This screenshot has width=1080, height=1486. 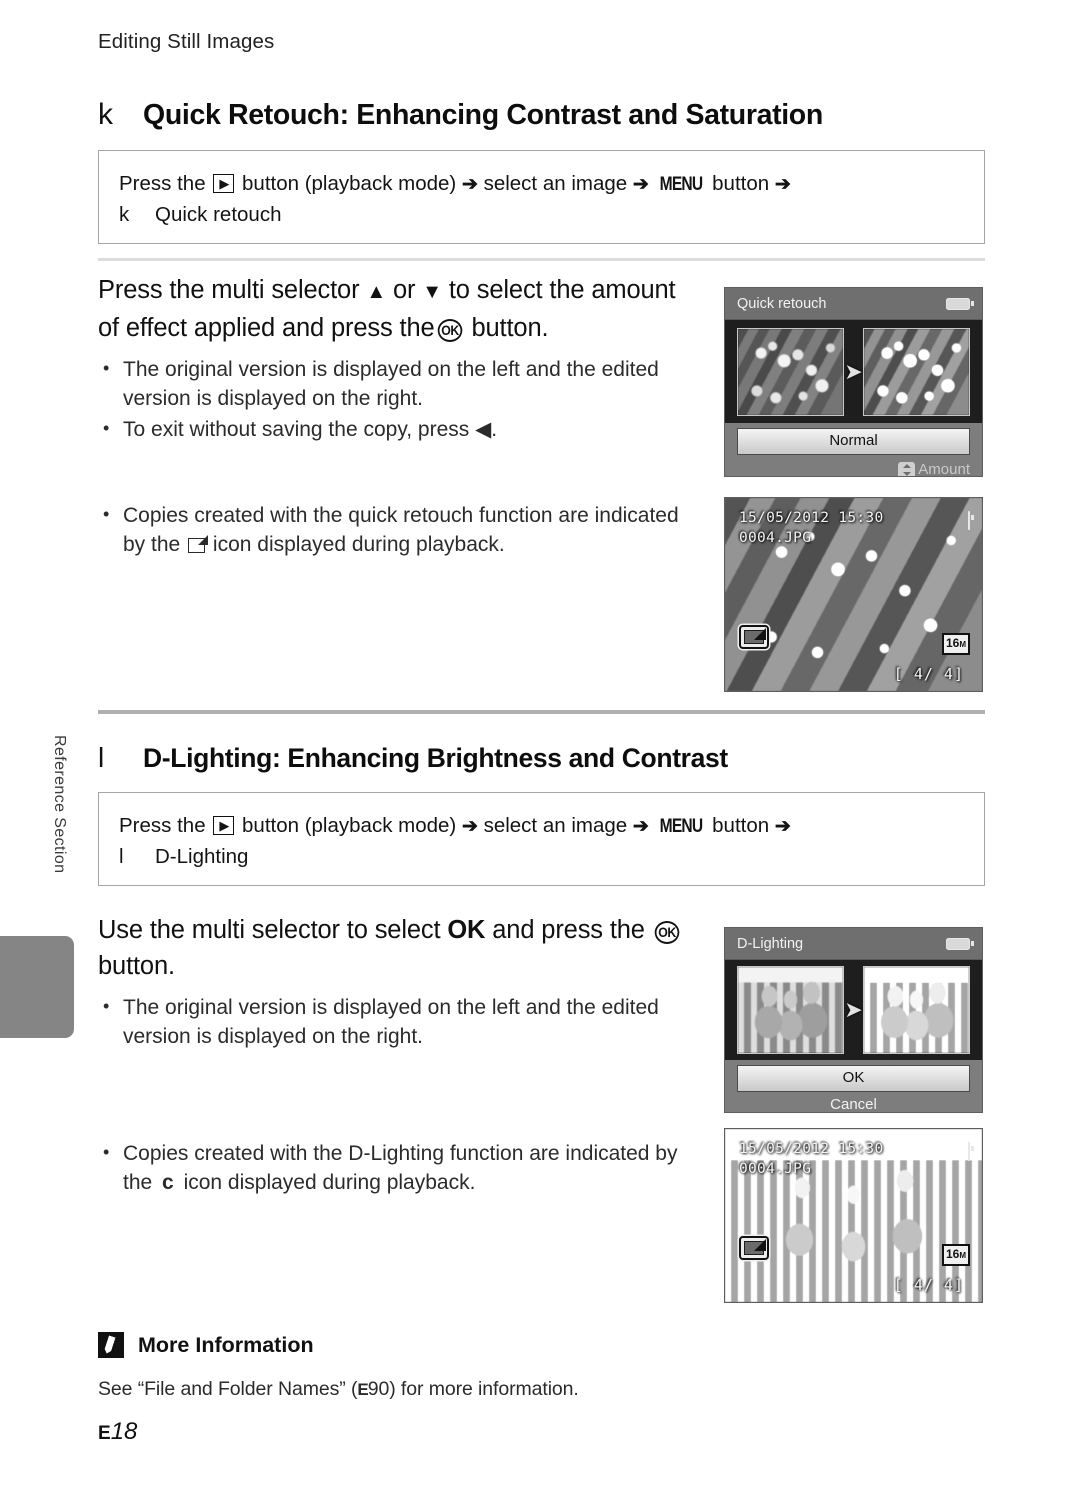 I want to click on procedure-text: button (playback mode), so click(x=349, y=183).